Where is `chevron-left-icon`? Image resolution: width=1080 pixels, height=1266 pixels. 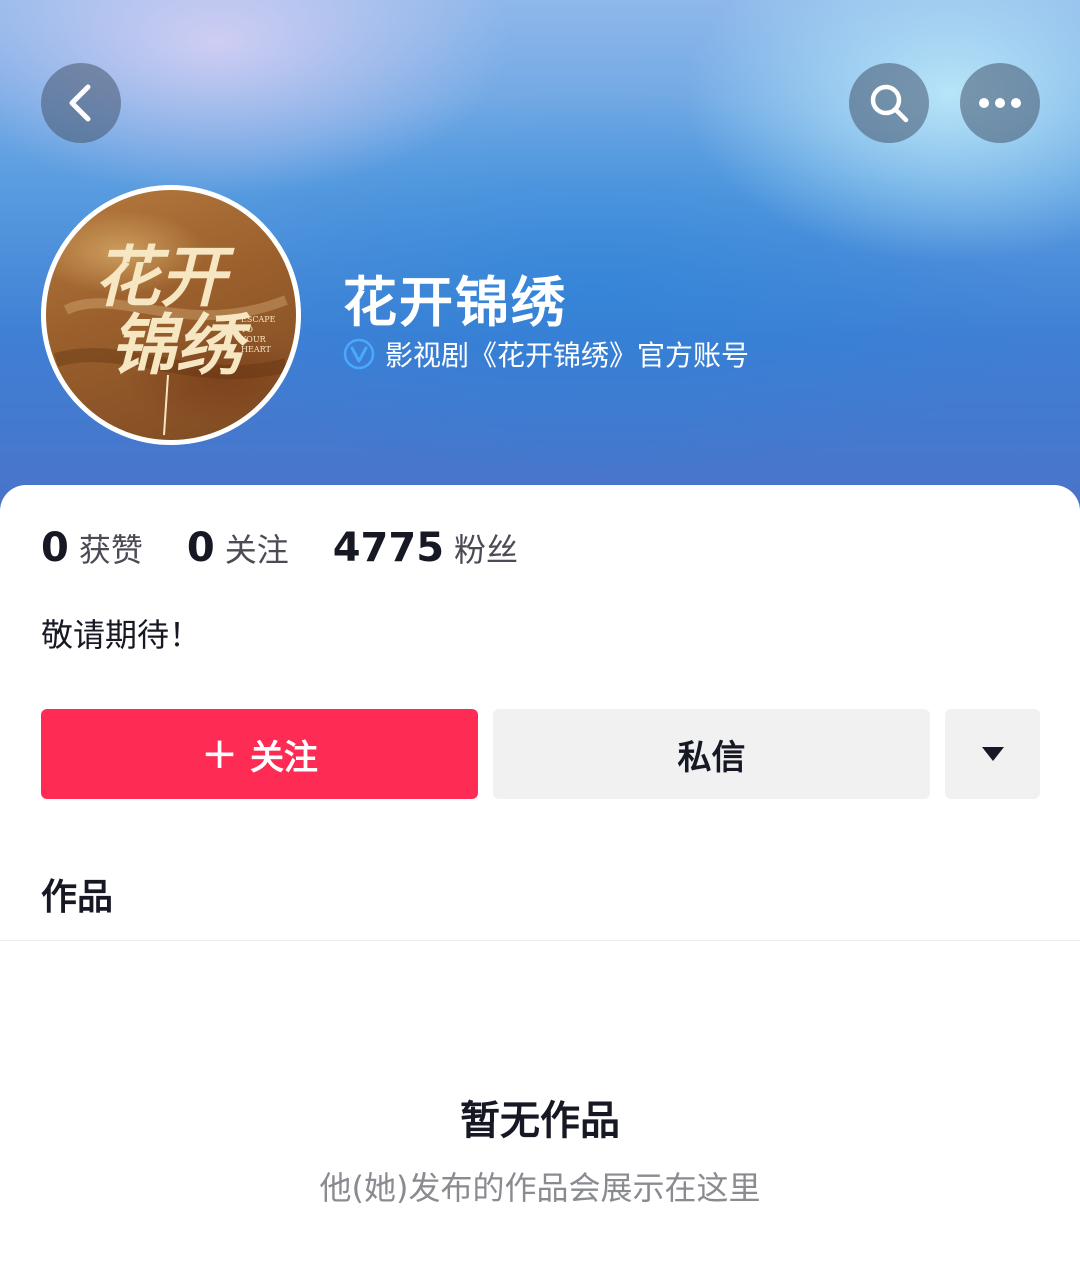
chevron-left-icon is located at coordinates (80, 103).